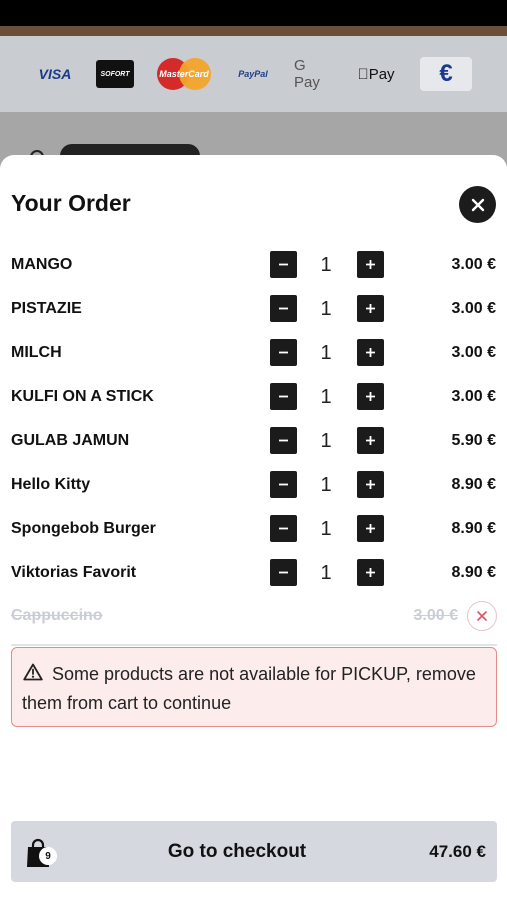 The height and width of the screenshot is (900, 507). Describe the element at coordinates (33, 672) in the screenshot. I see `warning-icon` at that location.